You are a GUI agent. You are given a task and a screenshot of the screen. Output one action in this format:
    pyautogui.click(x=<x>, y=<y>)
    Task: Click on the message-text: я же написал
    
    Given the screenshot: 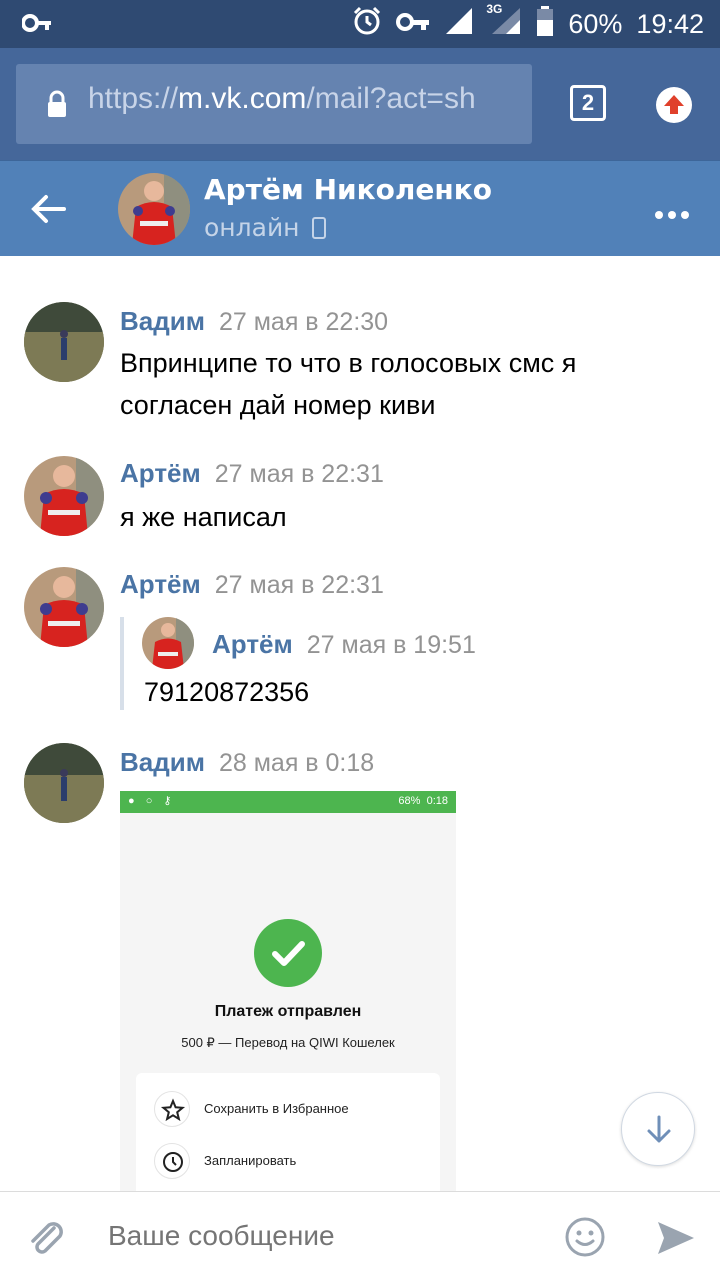 What is the action you would take?
    pyautogui.click(x=203, y=517)
    